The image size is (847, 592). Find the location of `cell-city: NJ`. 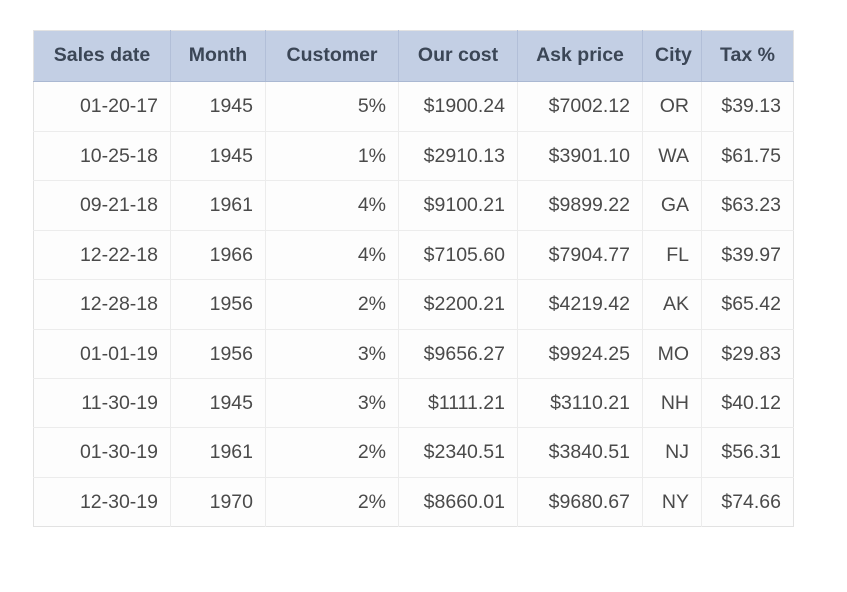

cell-city: NJ is located at coordinates (672, 452).